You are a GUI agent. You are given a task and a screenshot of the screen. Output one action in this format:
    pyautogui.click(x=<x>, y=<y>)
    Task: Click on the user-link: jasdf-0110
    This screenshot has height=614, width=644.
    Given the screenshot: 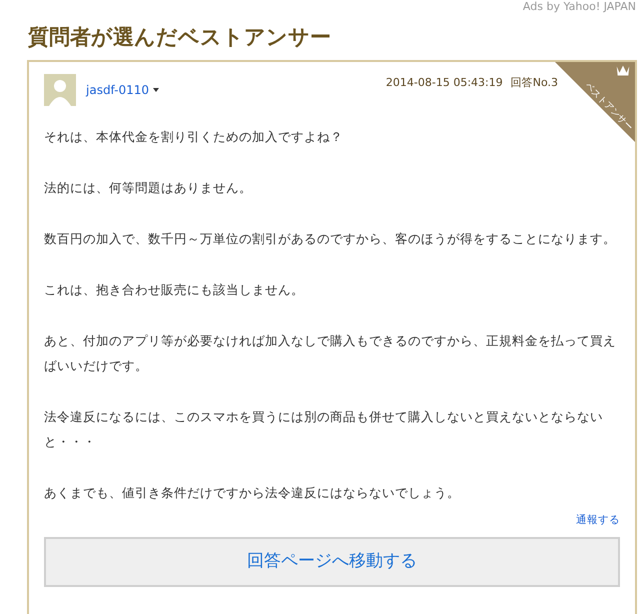 What is the action you would take?
    pyautogui.click(x=122, y=90)
    